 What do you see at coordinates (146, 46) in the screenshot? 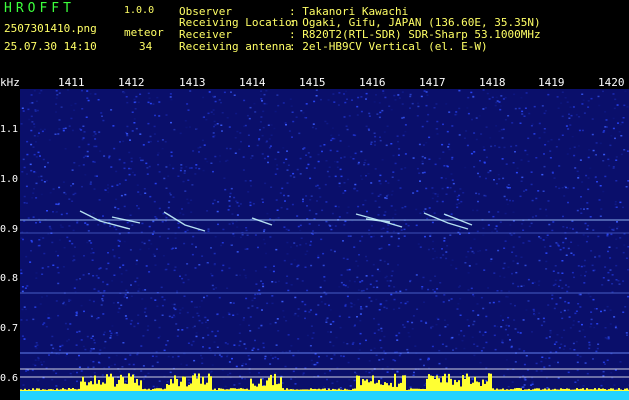
I see `meteor-count: 34` at bounding box center [146, 46].